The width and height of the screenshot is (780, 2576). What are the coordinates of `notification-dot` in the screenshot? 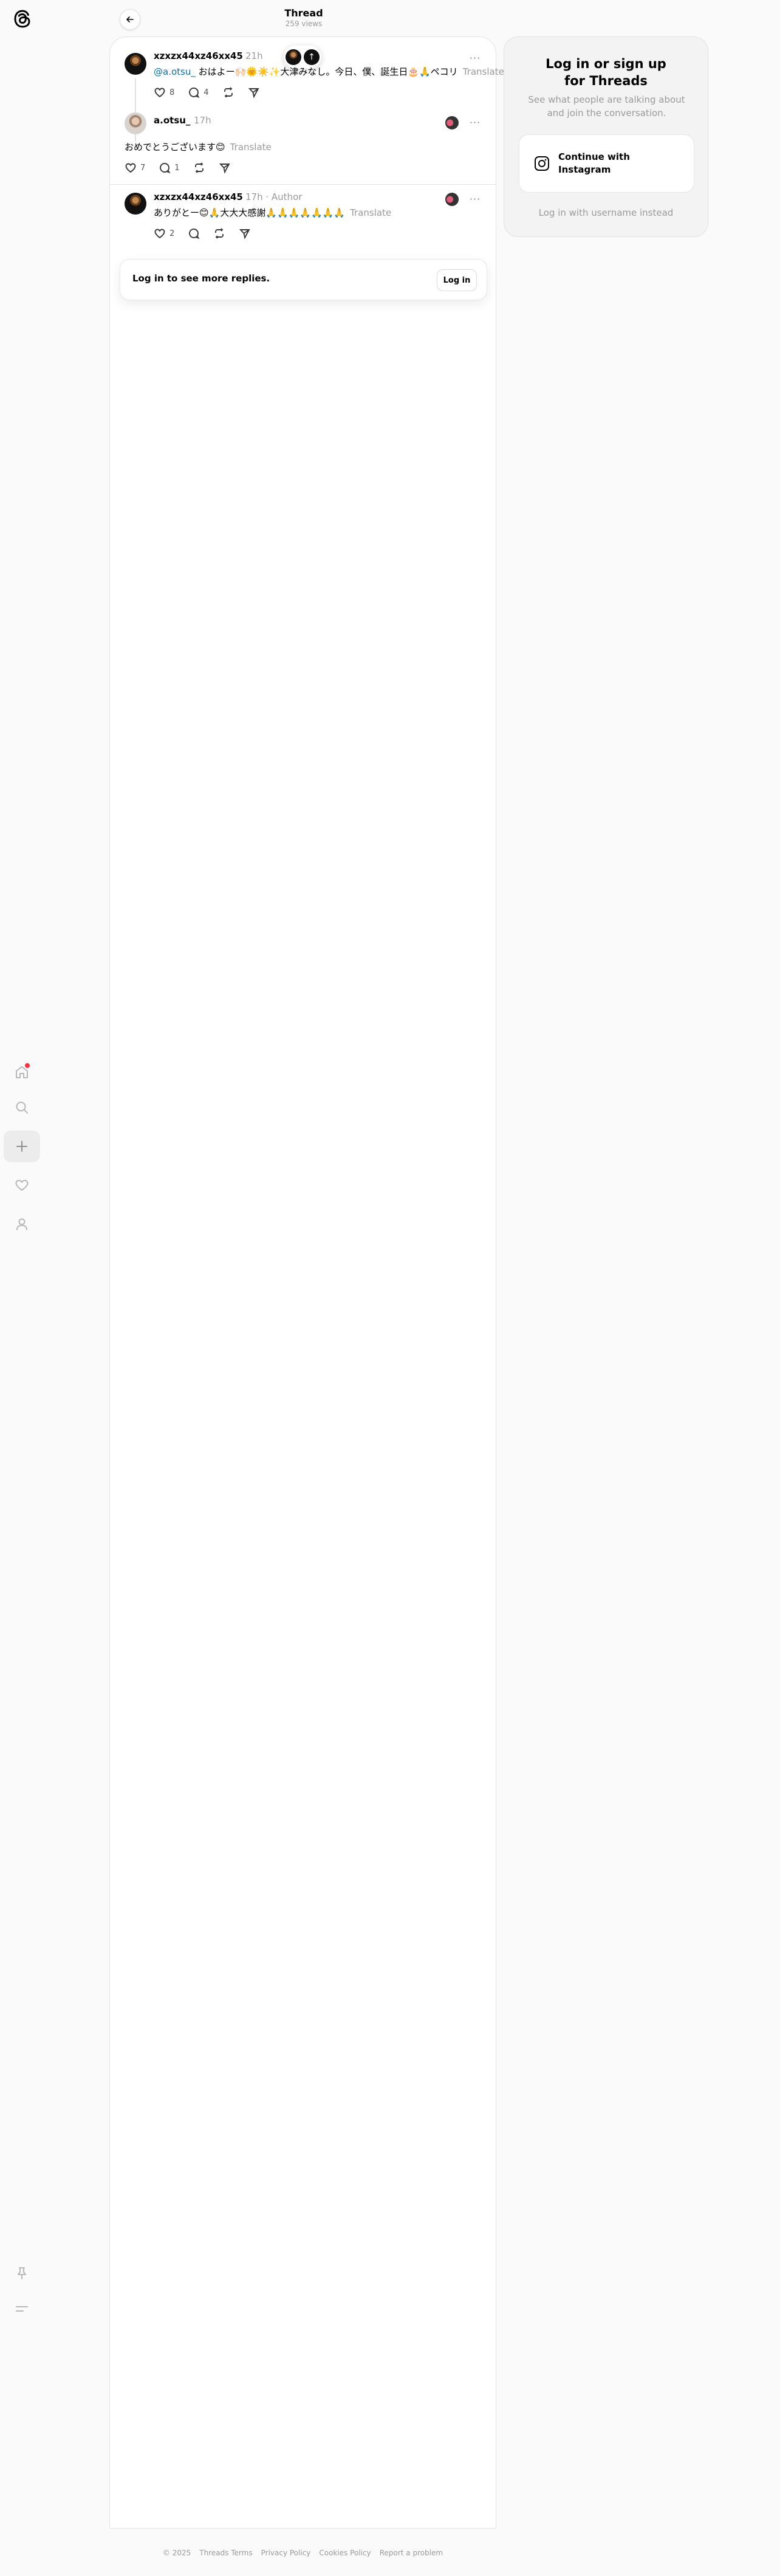 It's located at (27, 1065).